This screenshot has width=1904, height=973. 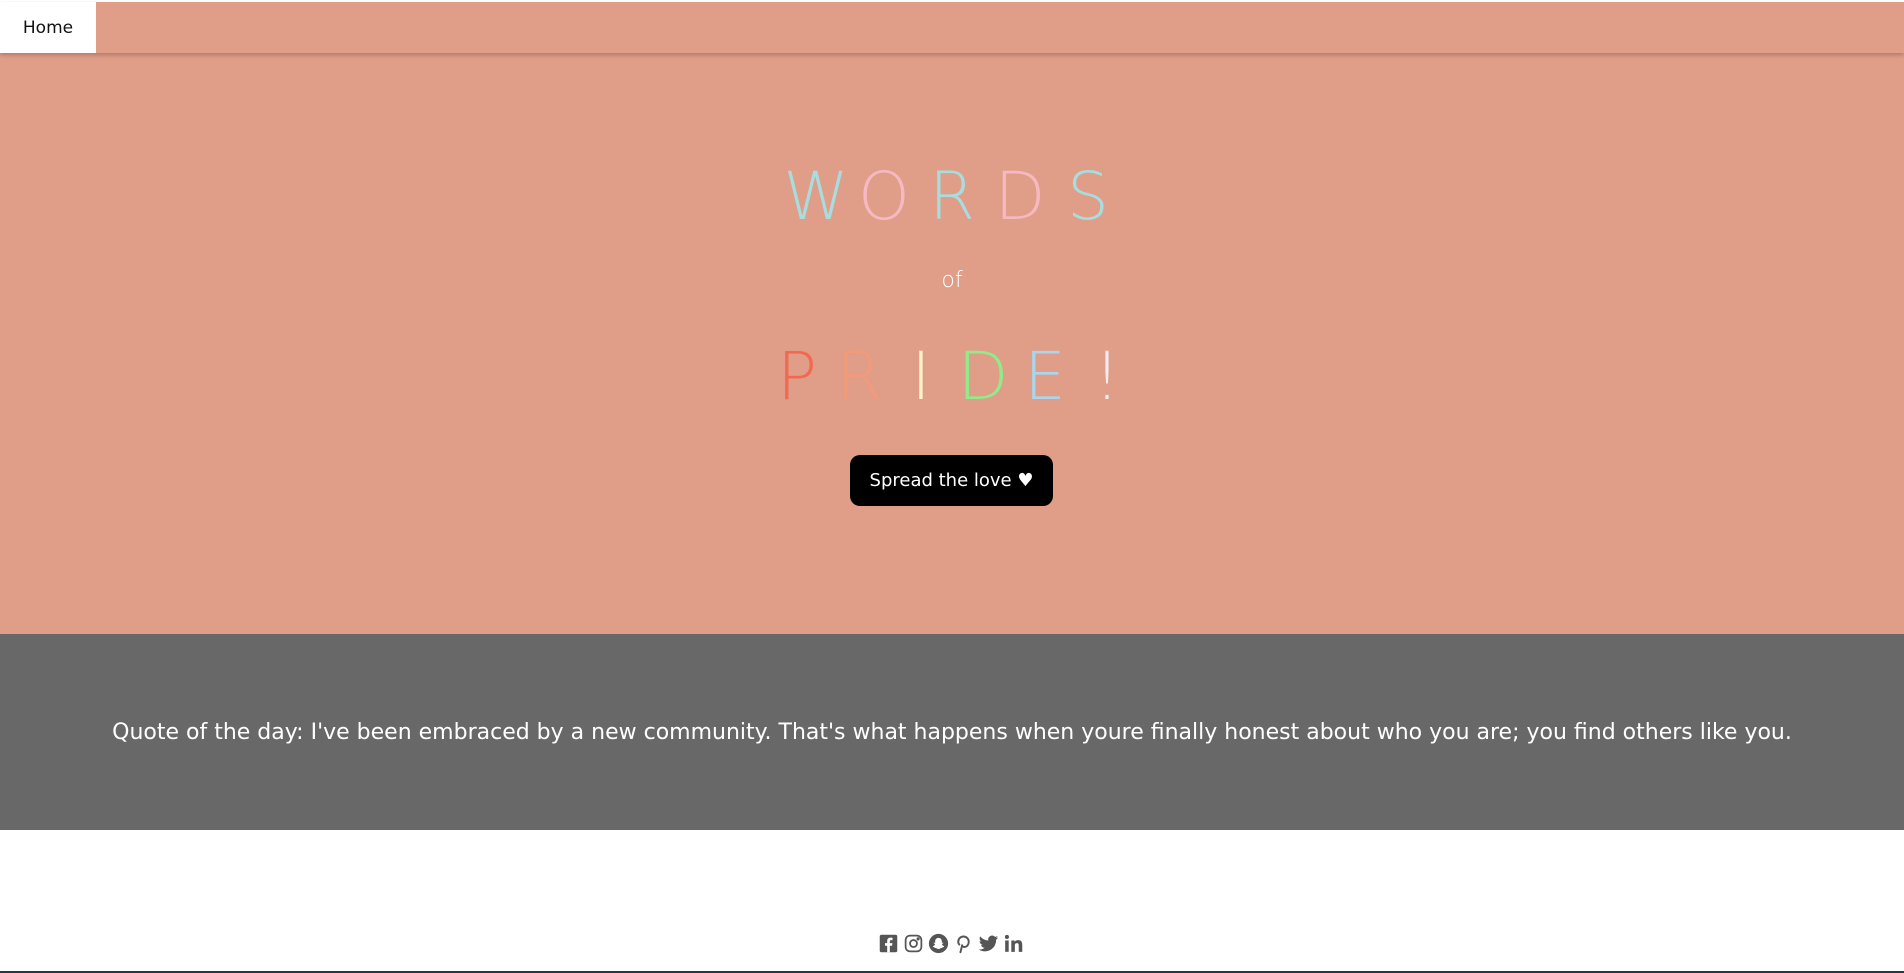 What do you see at coordinates (1013, 943) in the screenshot?
I see `linkedin-icon` at bounding box center [1013, 943].